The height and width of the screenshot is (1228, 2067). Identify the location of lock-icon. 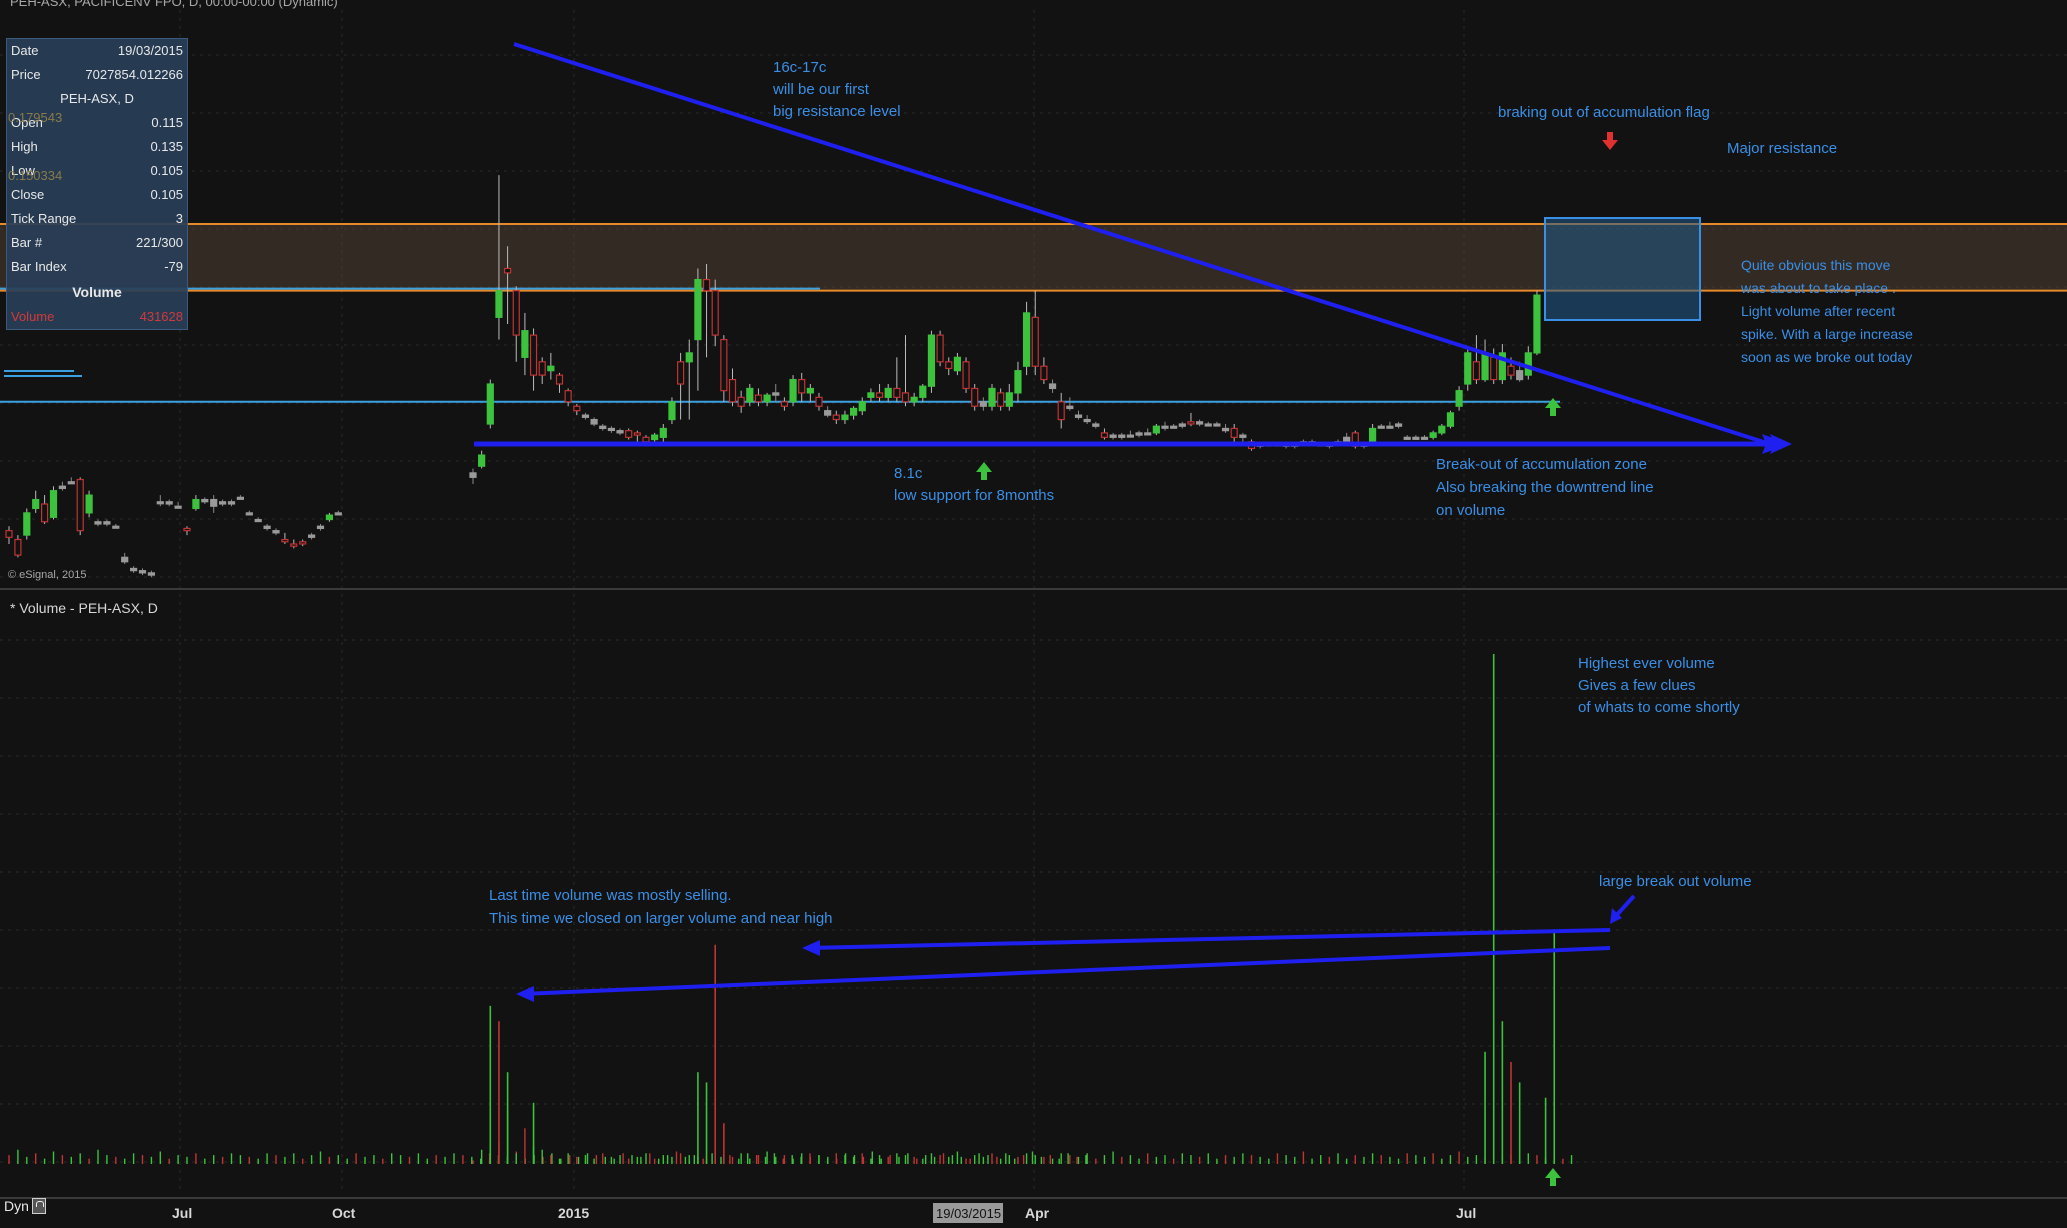
(38, 1206).